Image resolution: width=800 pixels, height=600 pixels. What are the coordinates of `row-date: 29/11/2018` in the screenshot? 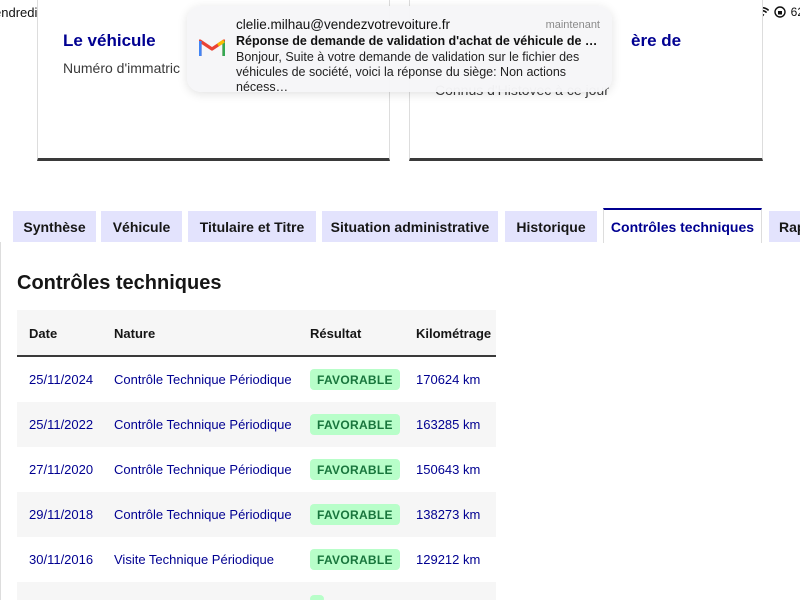 It's located at (61, 514).